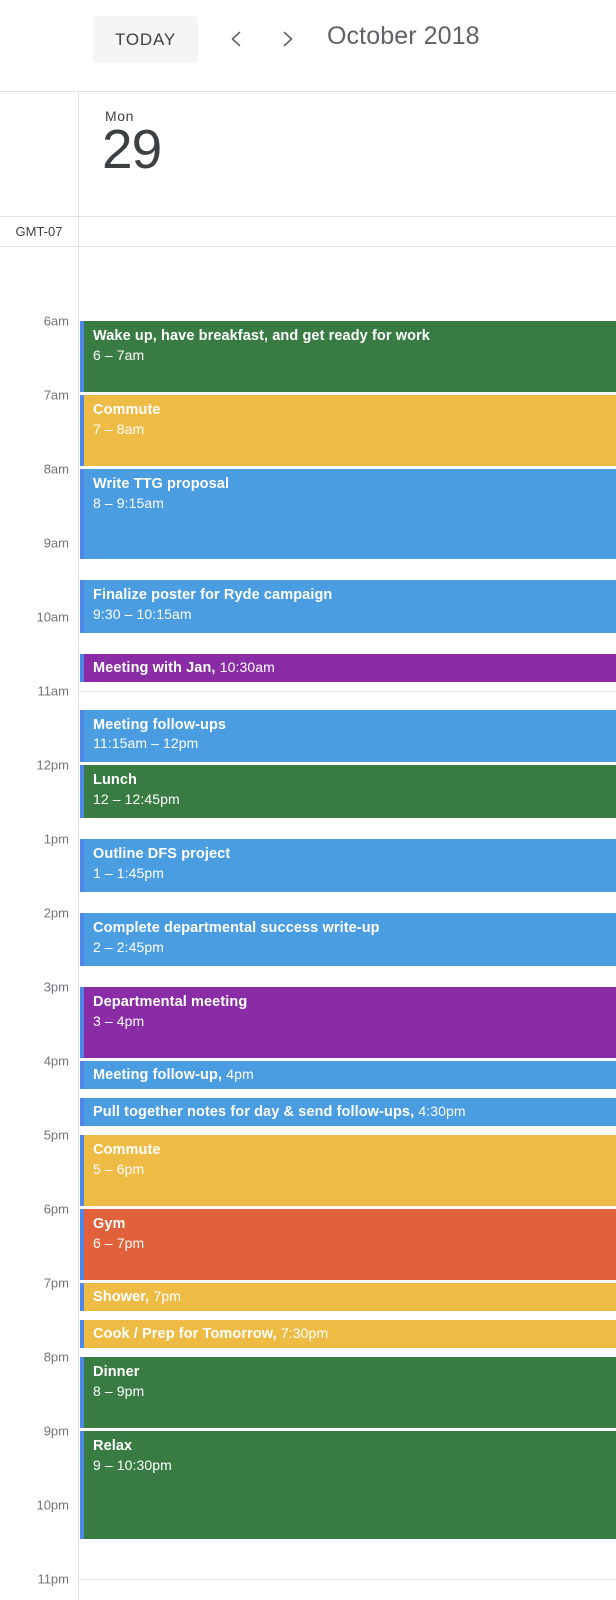 This screenshot has height=1600, width=616. I want to click on event-title: Outline DFS project, so click(162, 854).